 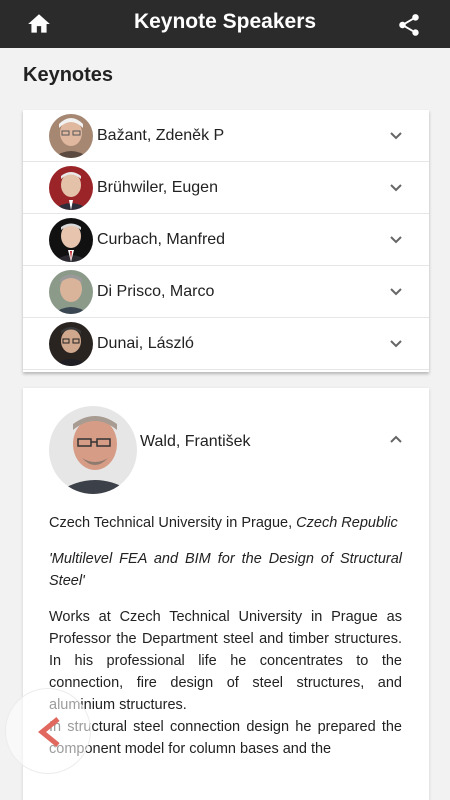 I want to click on speaker-row-curbach: Curbach, Manfred, so click(x=226, y=240).